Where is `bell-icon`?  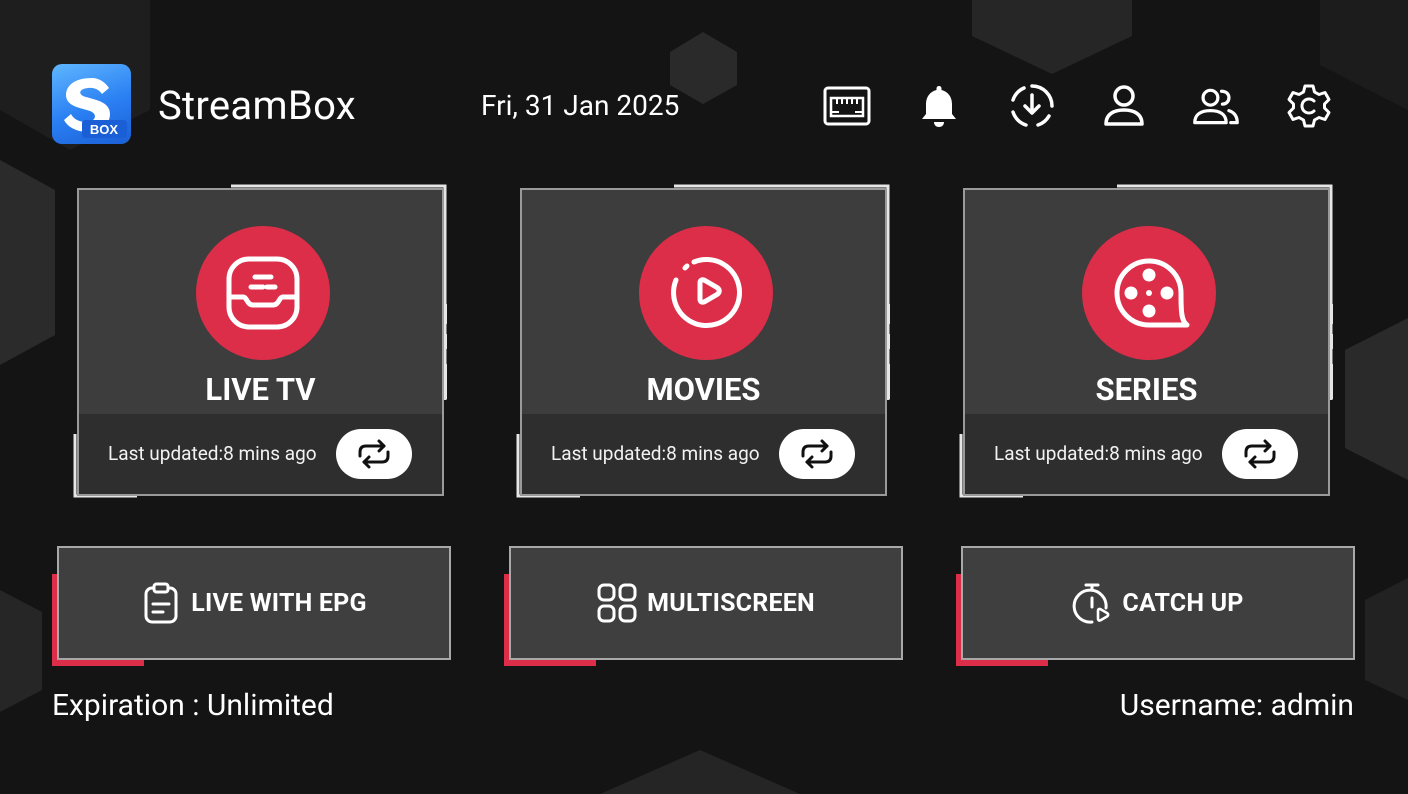 bell-icon is located at coordinates (939, 106).